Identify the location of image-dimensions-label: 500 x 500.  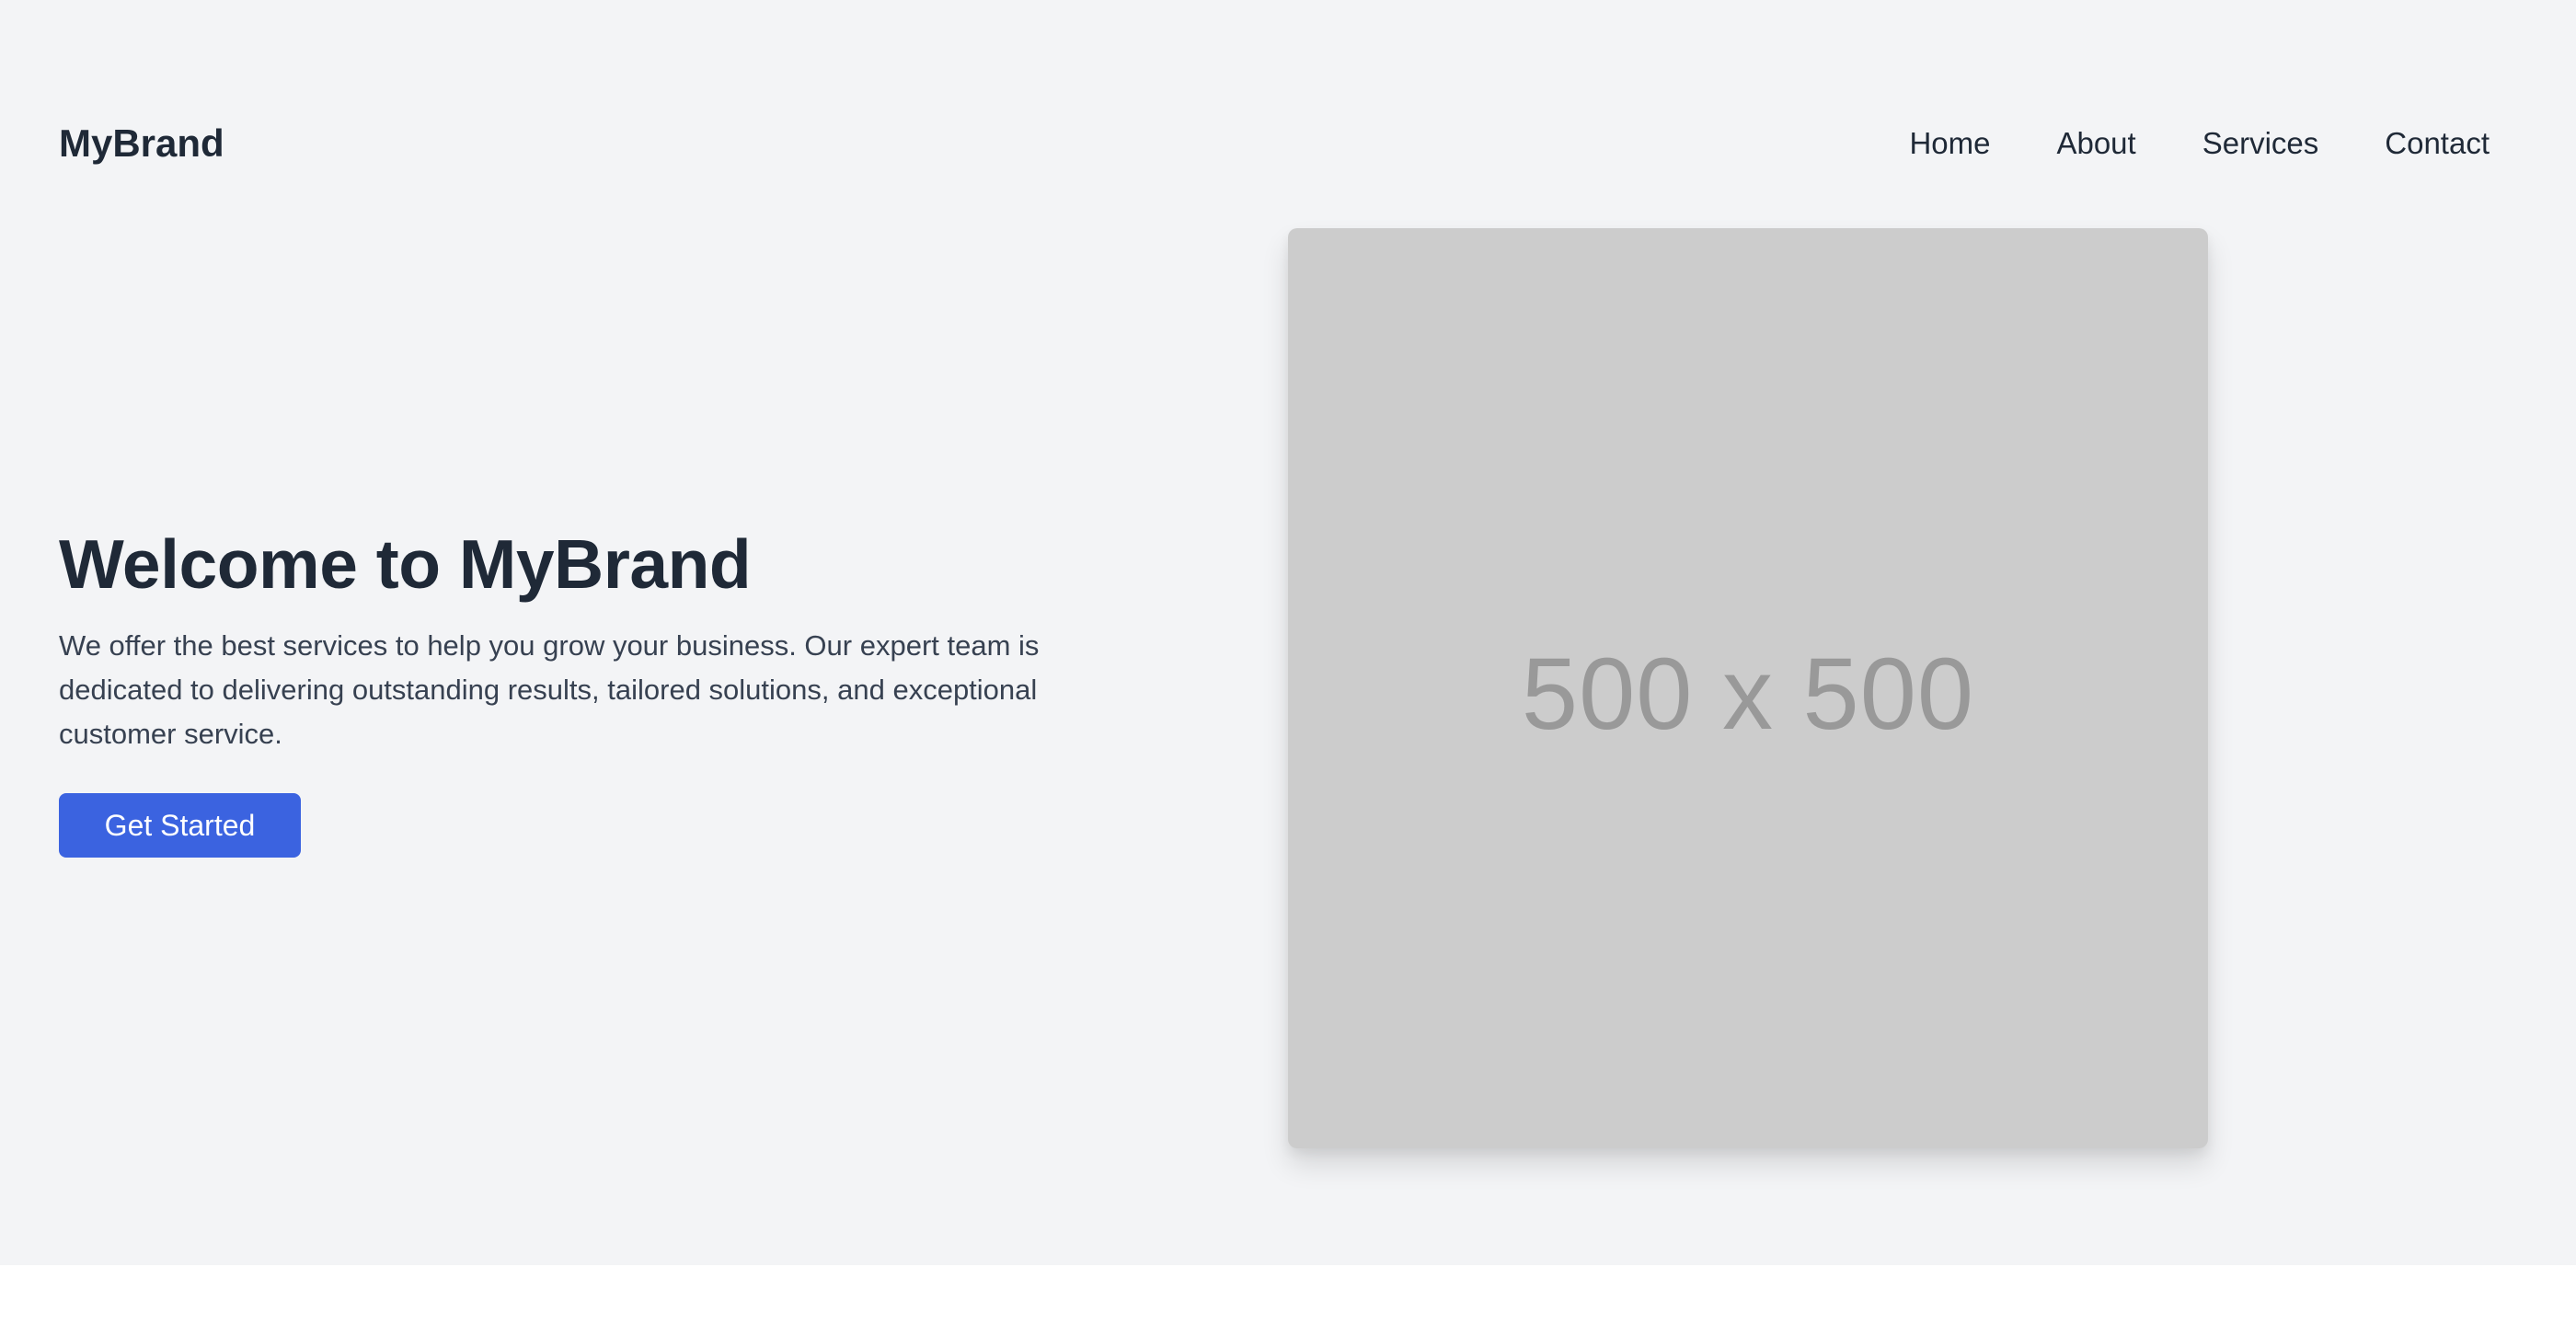
(1748, 694).